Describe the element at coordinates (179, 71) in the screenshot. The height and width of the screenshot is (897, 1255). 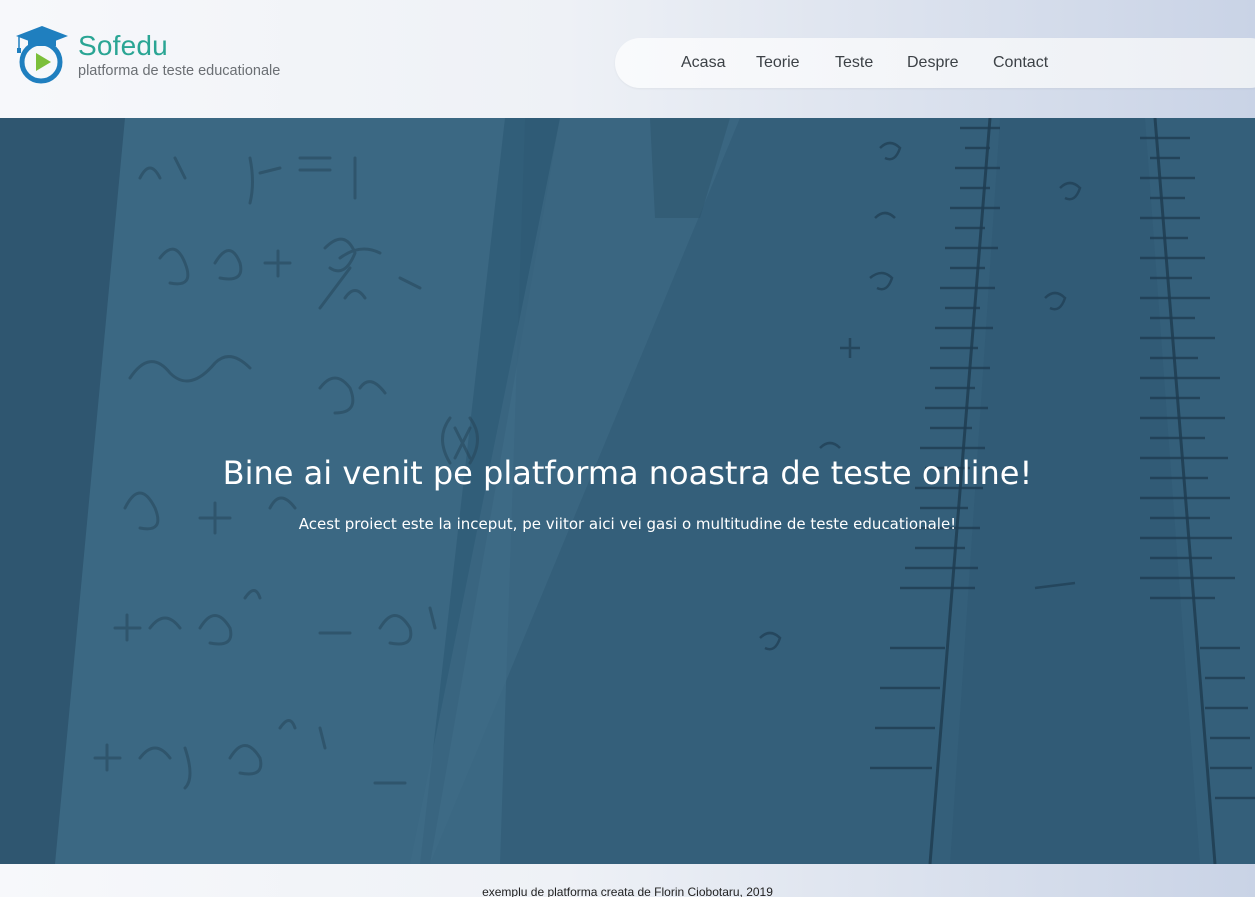
I see `brand-tagline: platforma de teste educationale` at that location.